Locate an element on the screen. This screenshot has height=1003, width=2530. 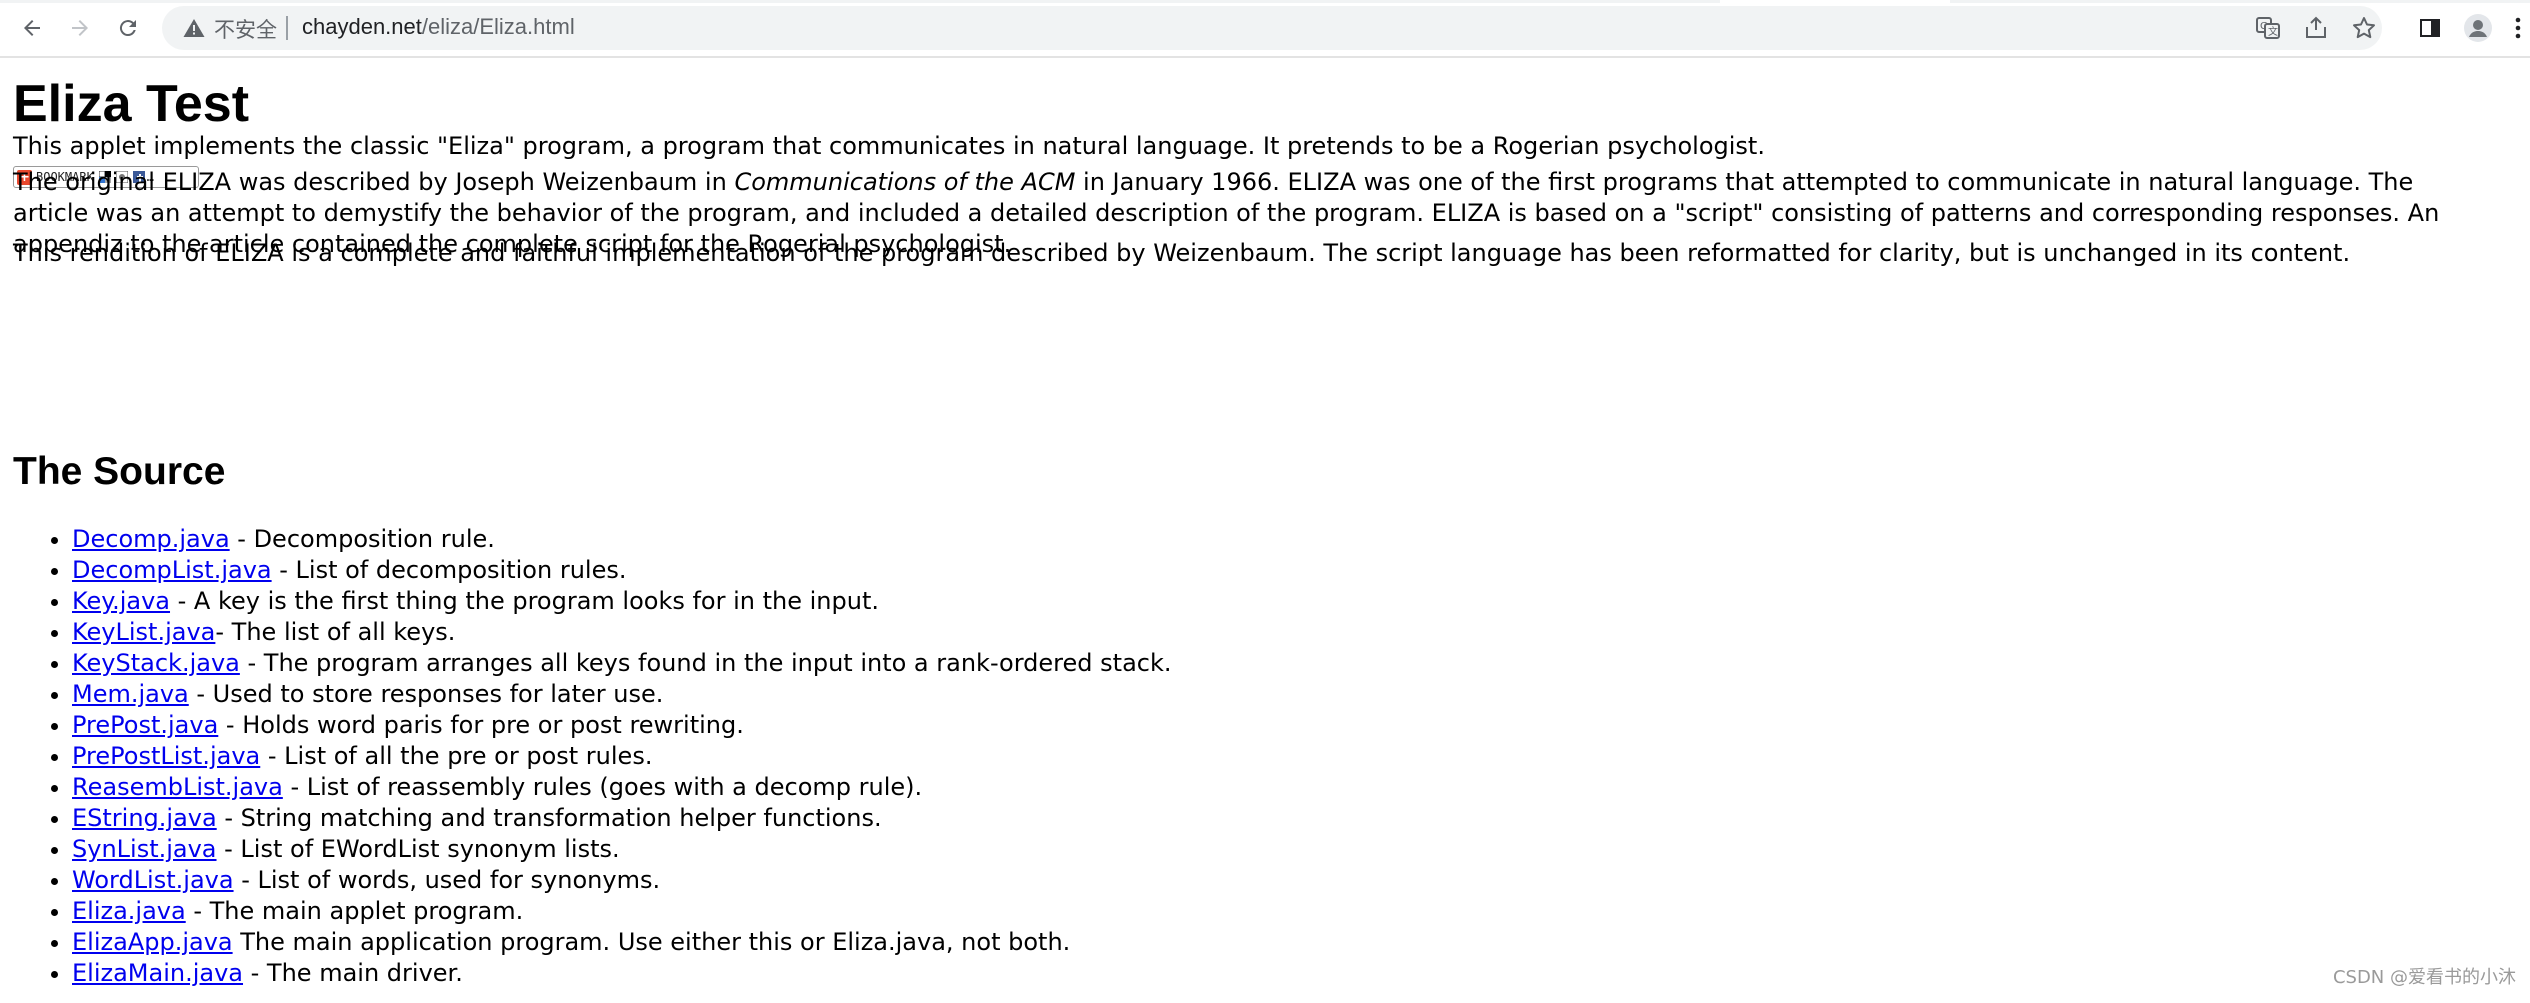
not-secure-label: 不安全 is located at coordinates (245, 29).